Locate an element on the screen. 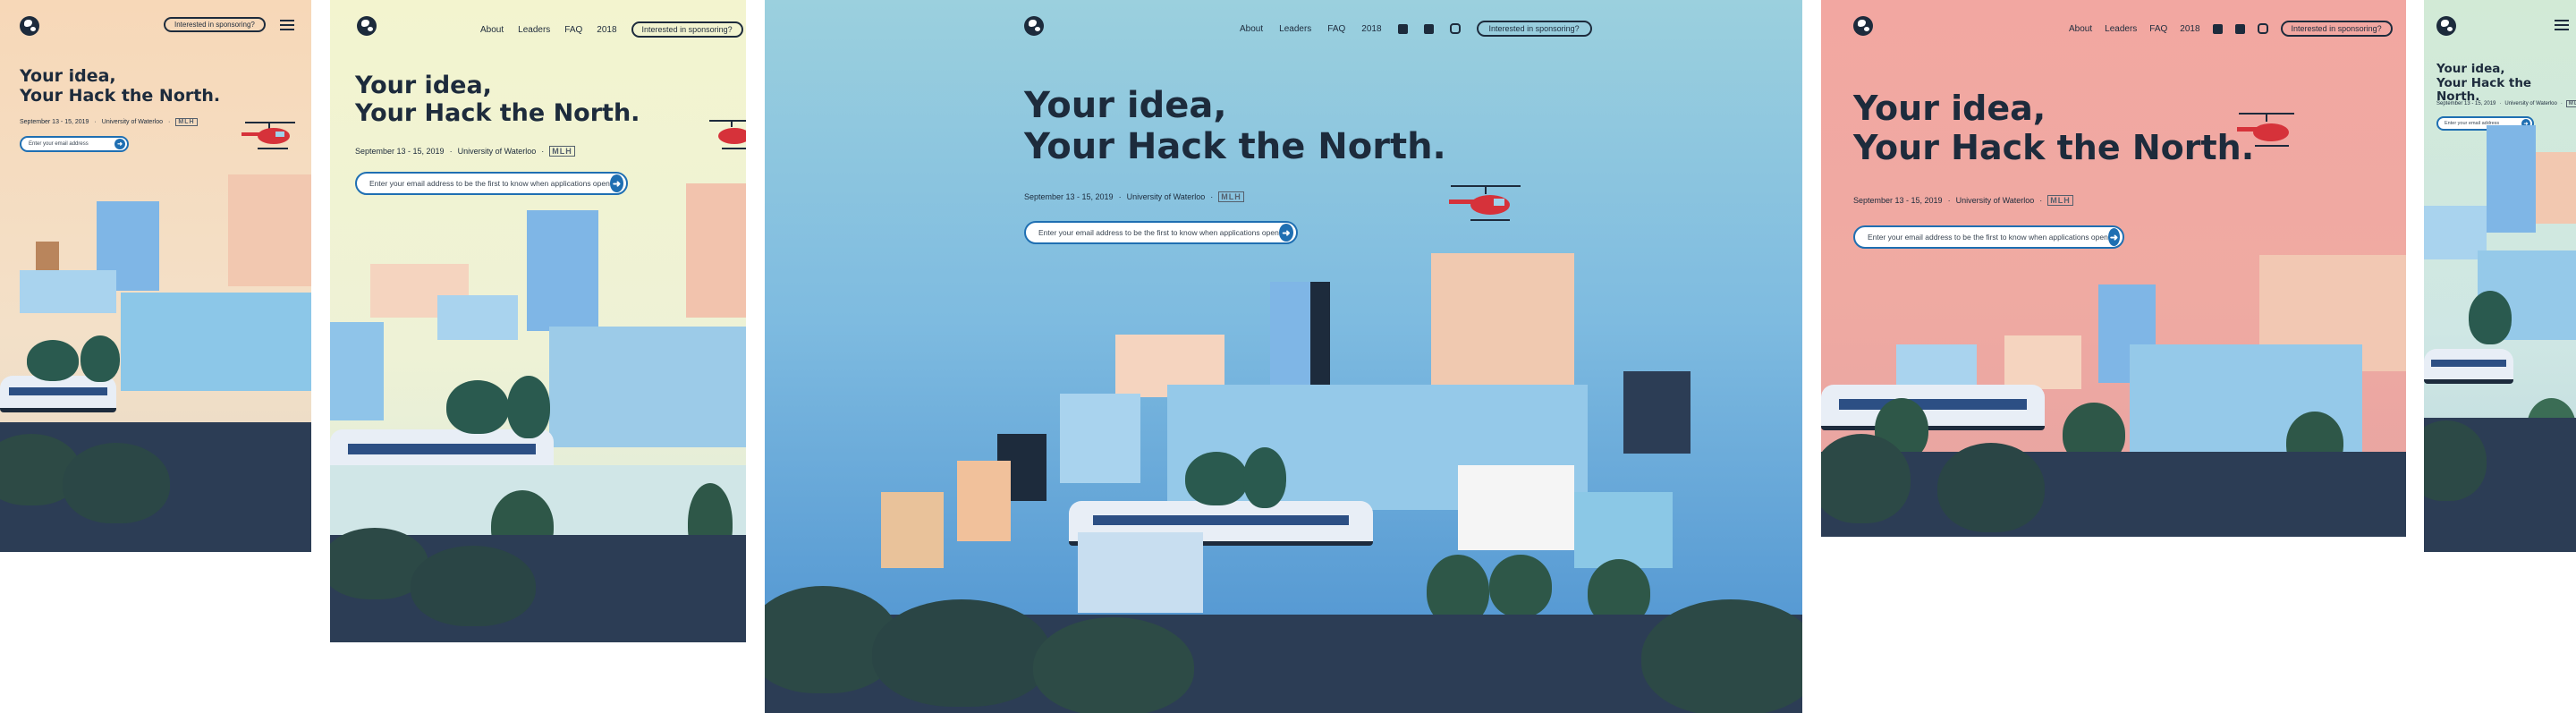 The height and width of the screenshot is (713, 2576). email-field: Enter your email address ➜ is located at coordinates (74, 144).